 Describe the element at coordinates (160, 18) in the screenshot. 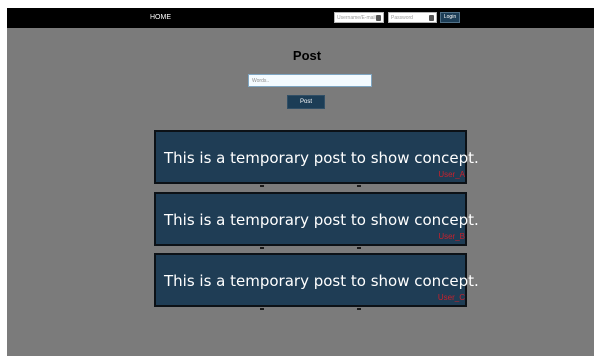

I see `home-link: HOME` at that location.